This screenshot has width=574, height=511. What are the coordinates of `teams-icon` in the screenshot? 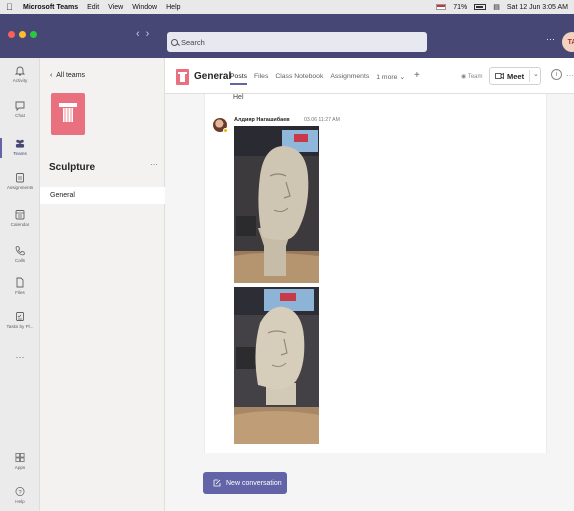 It's located at (20, 143).